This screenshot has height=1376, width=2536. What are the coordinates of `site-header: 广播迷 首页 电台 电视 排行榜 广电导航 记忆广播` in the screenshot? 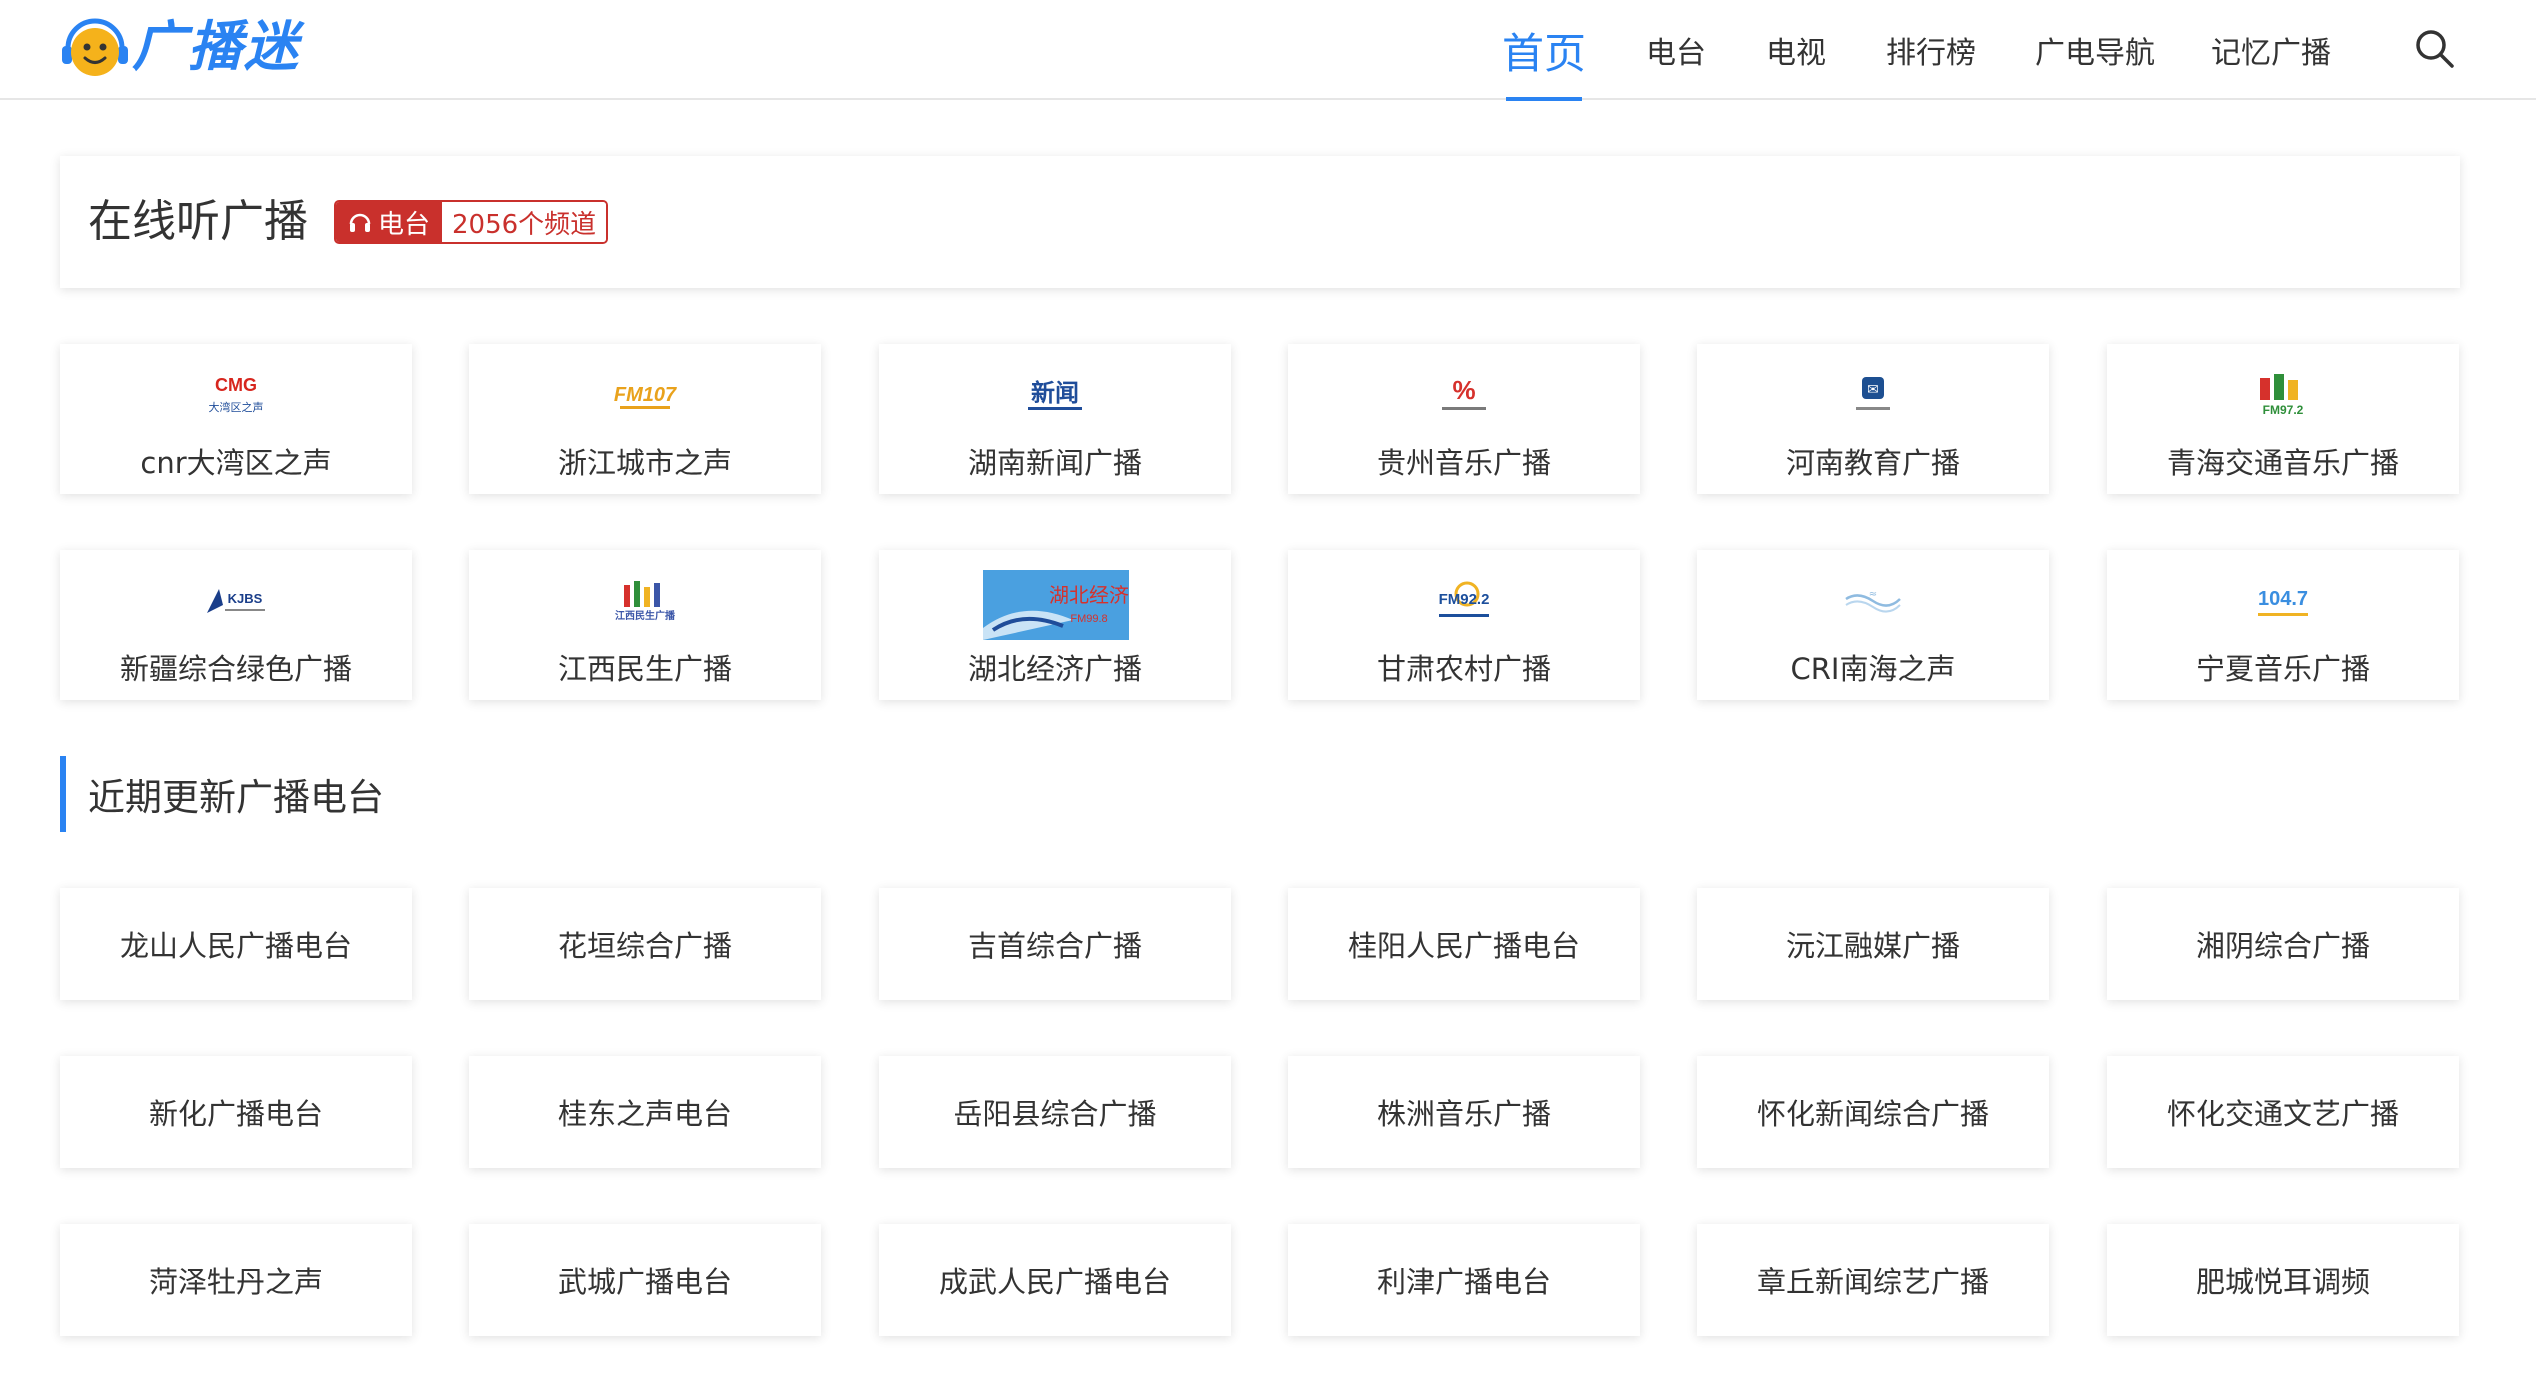 It's located at (1268, 50).